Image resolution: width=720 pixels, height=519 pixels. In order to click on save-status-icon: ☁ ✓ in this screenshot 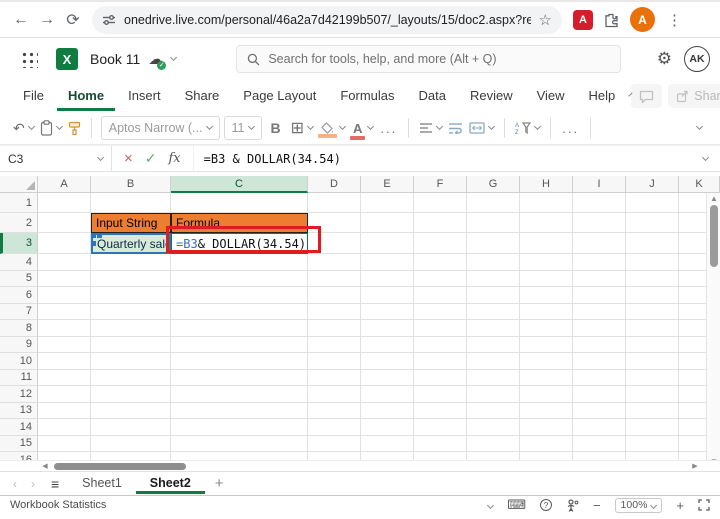, I will do `click(157, 60)`.